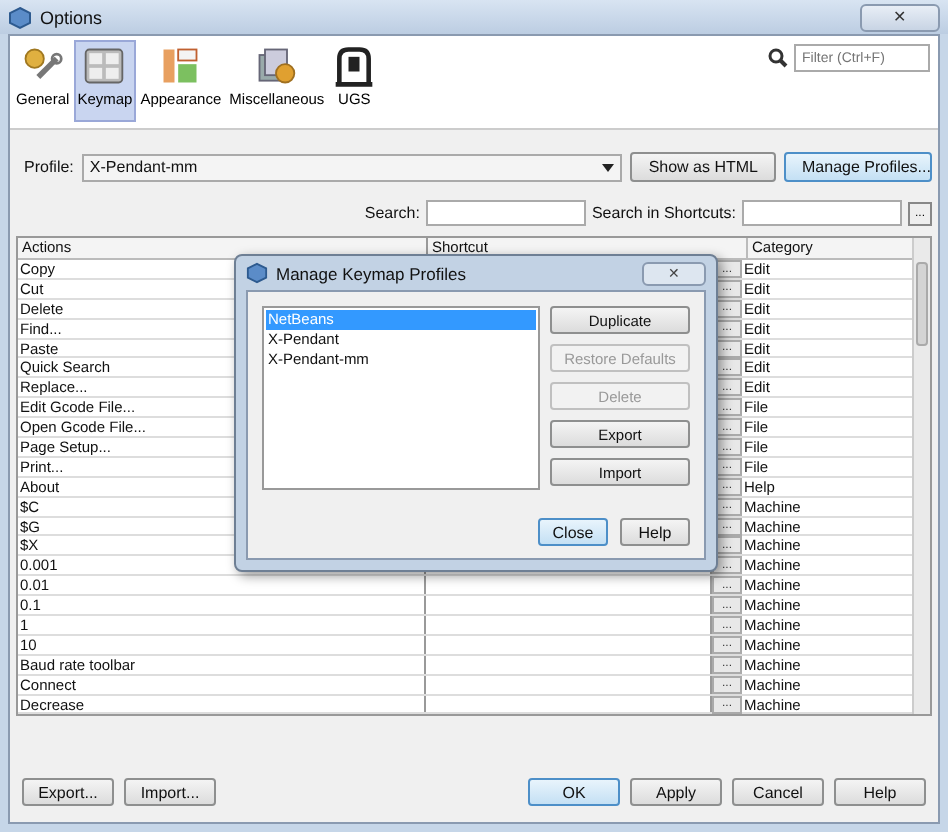  I want to click on dropdown-arrow-icon, so click(608, 167).